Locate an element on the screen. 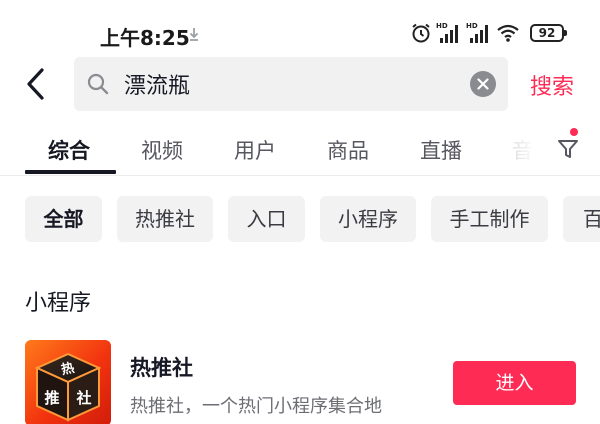  mini-program-name: 热推社 is located at coordinates (161, 368).